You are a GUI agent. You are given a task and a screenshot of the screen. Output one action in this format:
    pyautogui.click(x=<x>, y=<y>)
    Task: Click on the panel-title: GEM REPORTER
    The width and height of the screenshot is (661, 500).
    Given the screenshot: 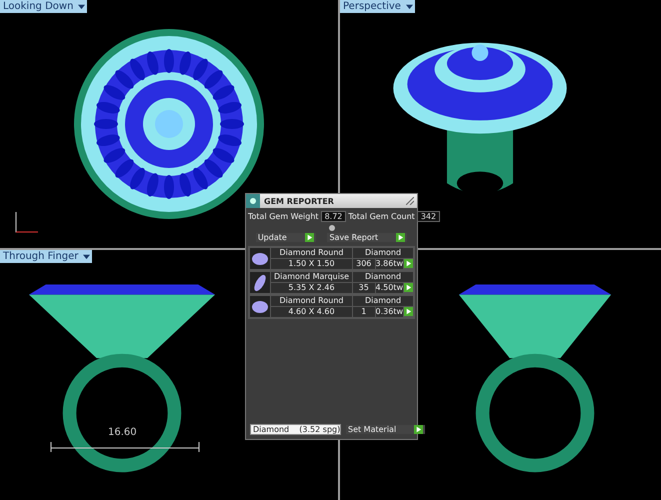 What is the action you would take?
    pyautogui.click(x=299, y=201)
    